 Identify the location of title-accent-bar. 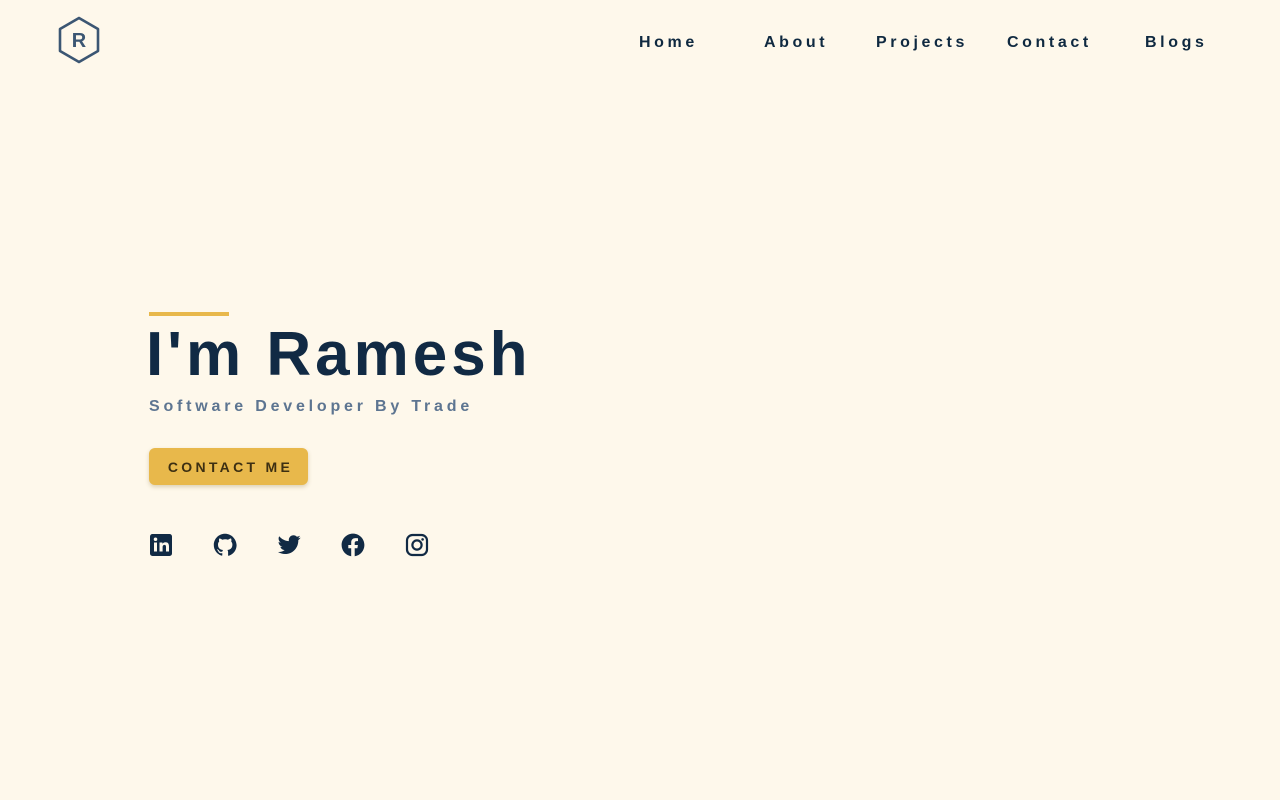
(189, 314).